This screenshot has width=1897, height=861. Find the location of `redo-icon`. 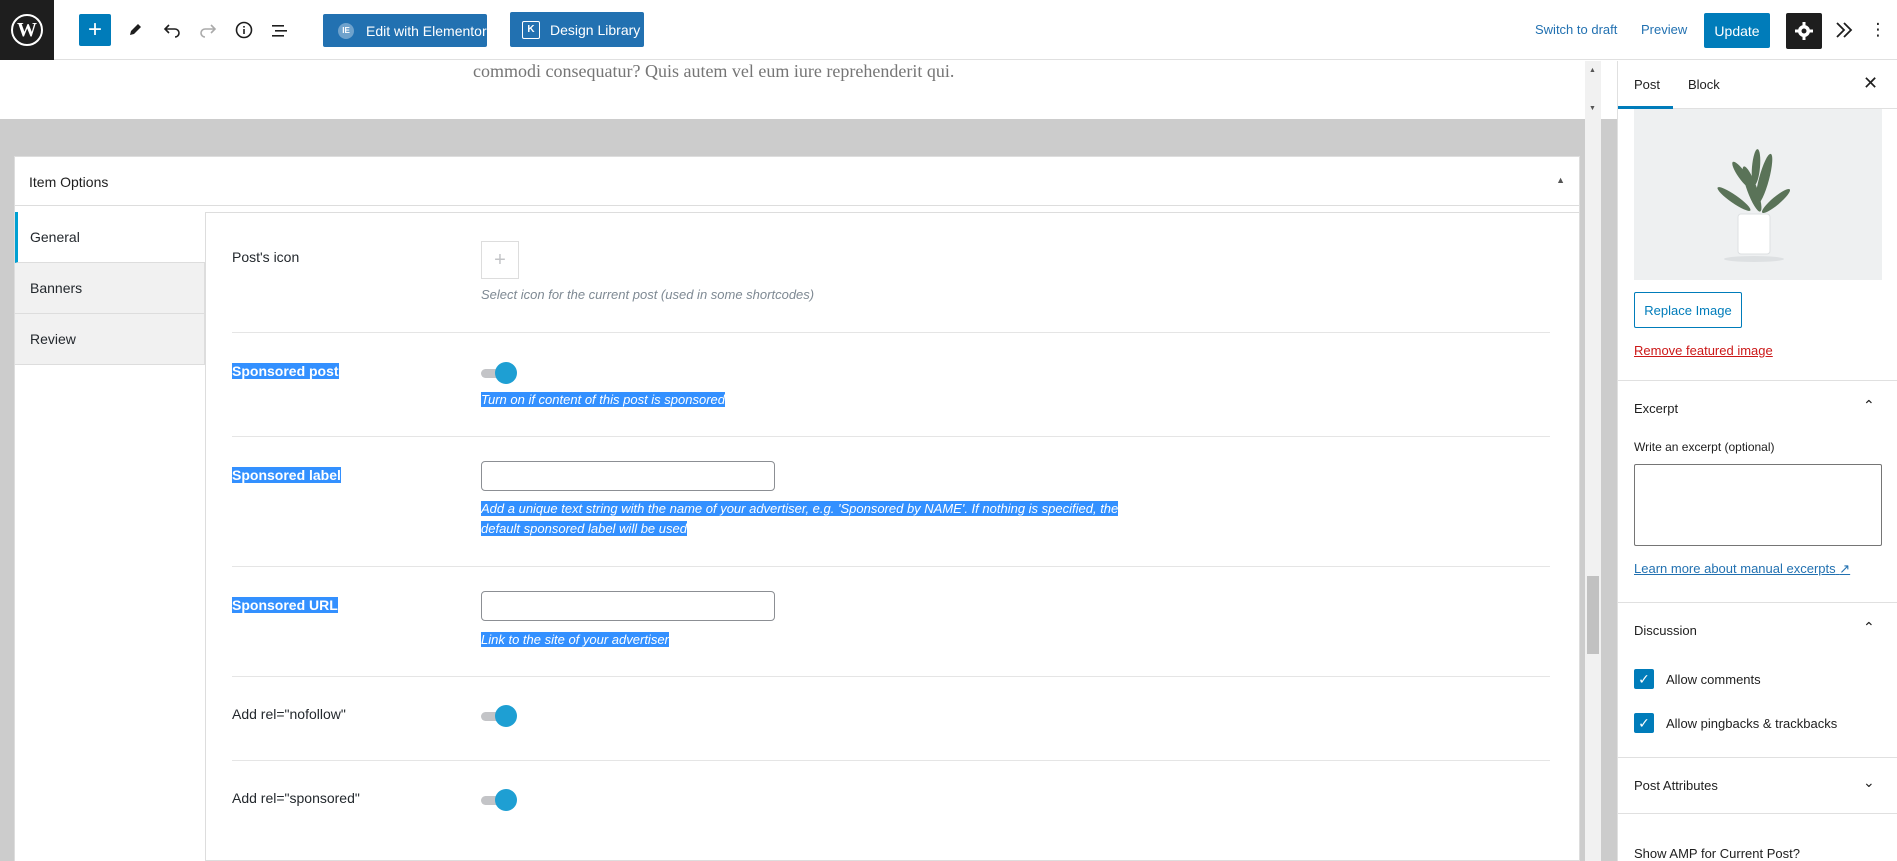

redo-icon is located at coordinates (208, 31).